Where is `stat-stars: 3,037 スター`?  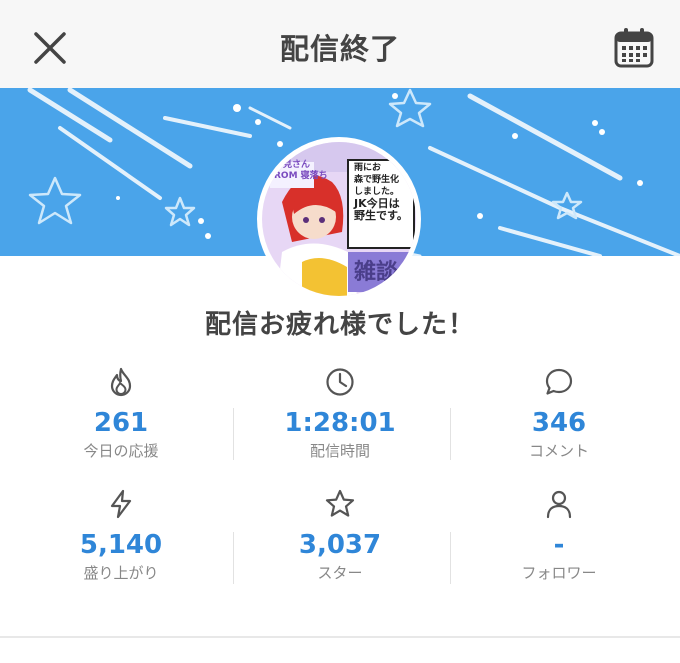 stat-stars: 3,037 スター is located at coordinates (340, 535).